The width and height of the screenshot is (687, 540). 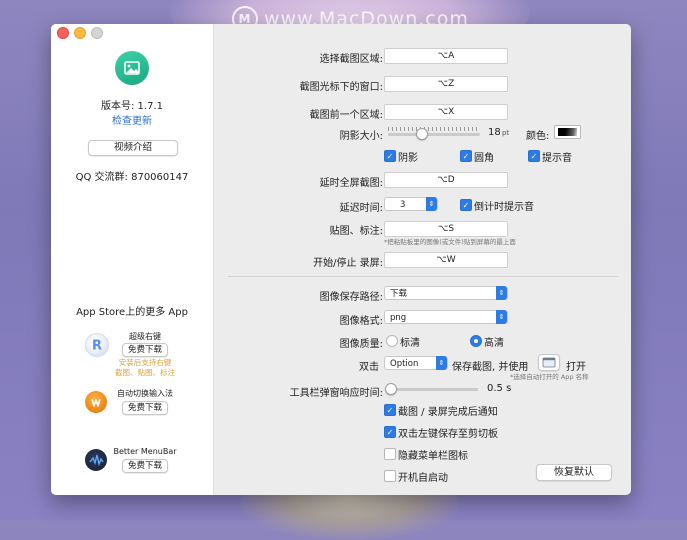 What do you see at coordinates (336, 393) in the screenshot?
I see `toolbar-delay-label: 工具栏弹窗响应时间:` at bounding box center [336, 393].